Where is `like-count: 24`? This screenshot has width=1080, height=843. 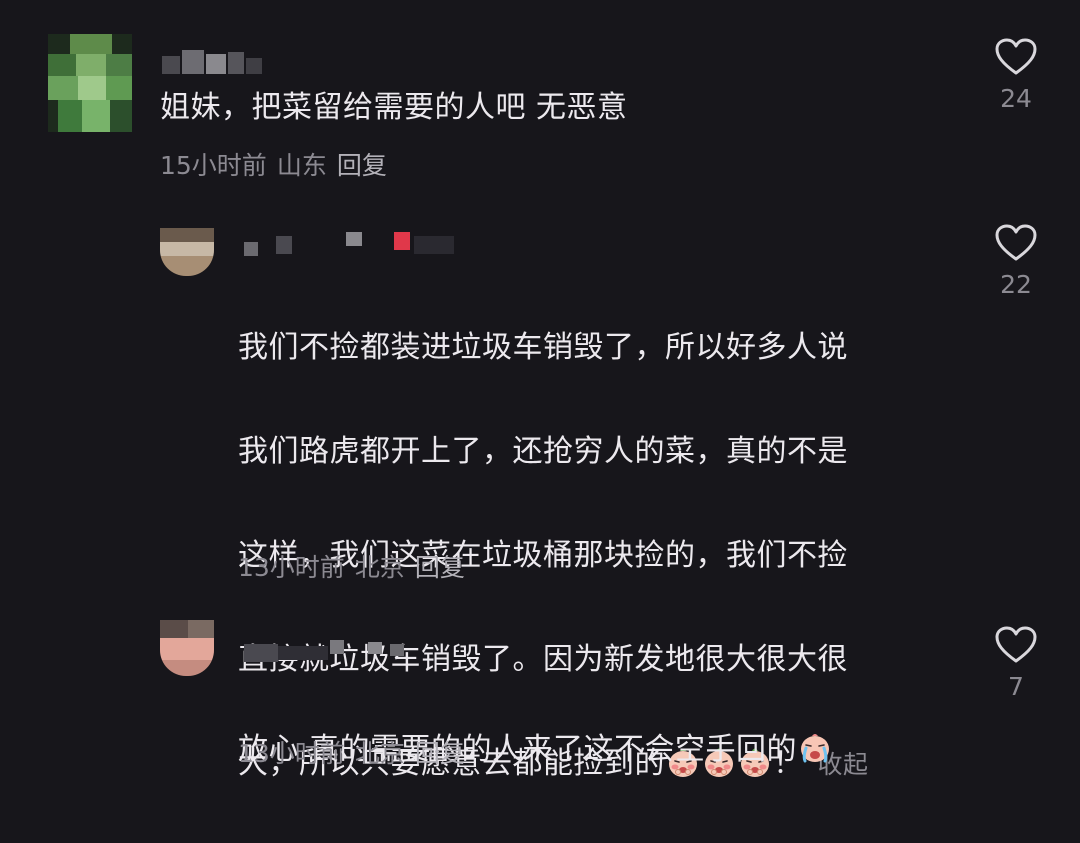
like-count: 24 is located at coordinates (1016, 98).